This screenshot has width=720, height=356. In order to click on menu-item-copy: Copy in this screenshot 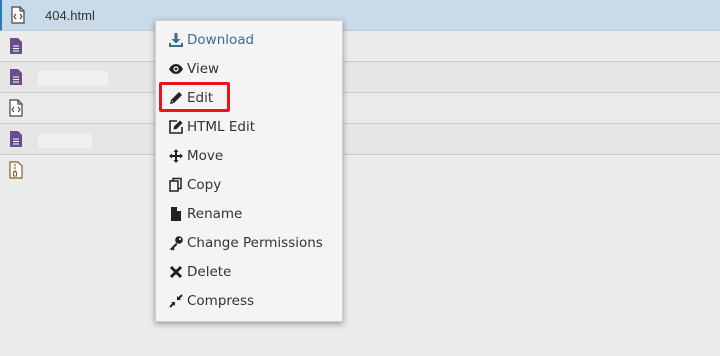, I will do `click(253, 185)`.